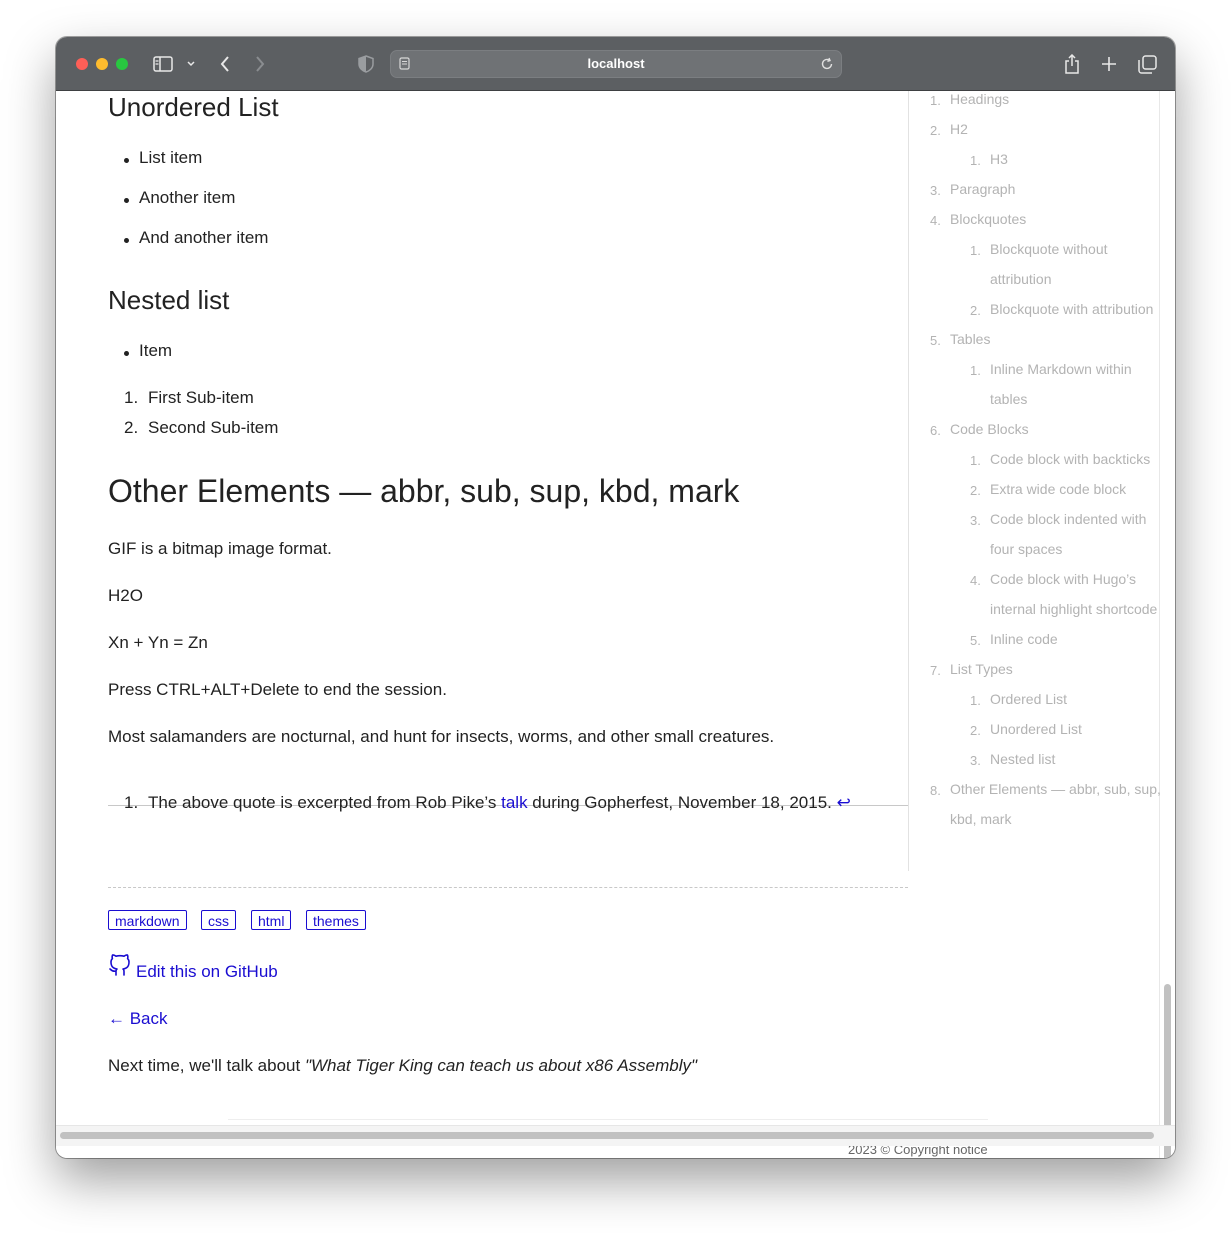 The width and height of the screenshot is (1231, 1233). Describe the element at coordinates (1061, 369) in the screenshot. I see `toc-item-link: Inline Markdown within` at that location.